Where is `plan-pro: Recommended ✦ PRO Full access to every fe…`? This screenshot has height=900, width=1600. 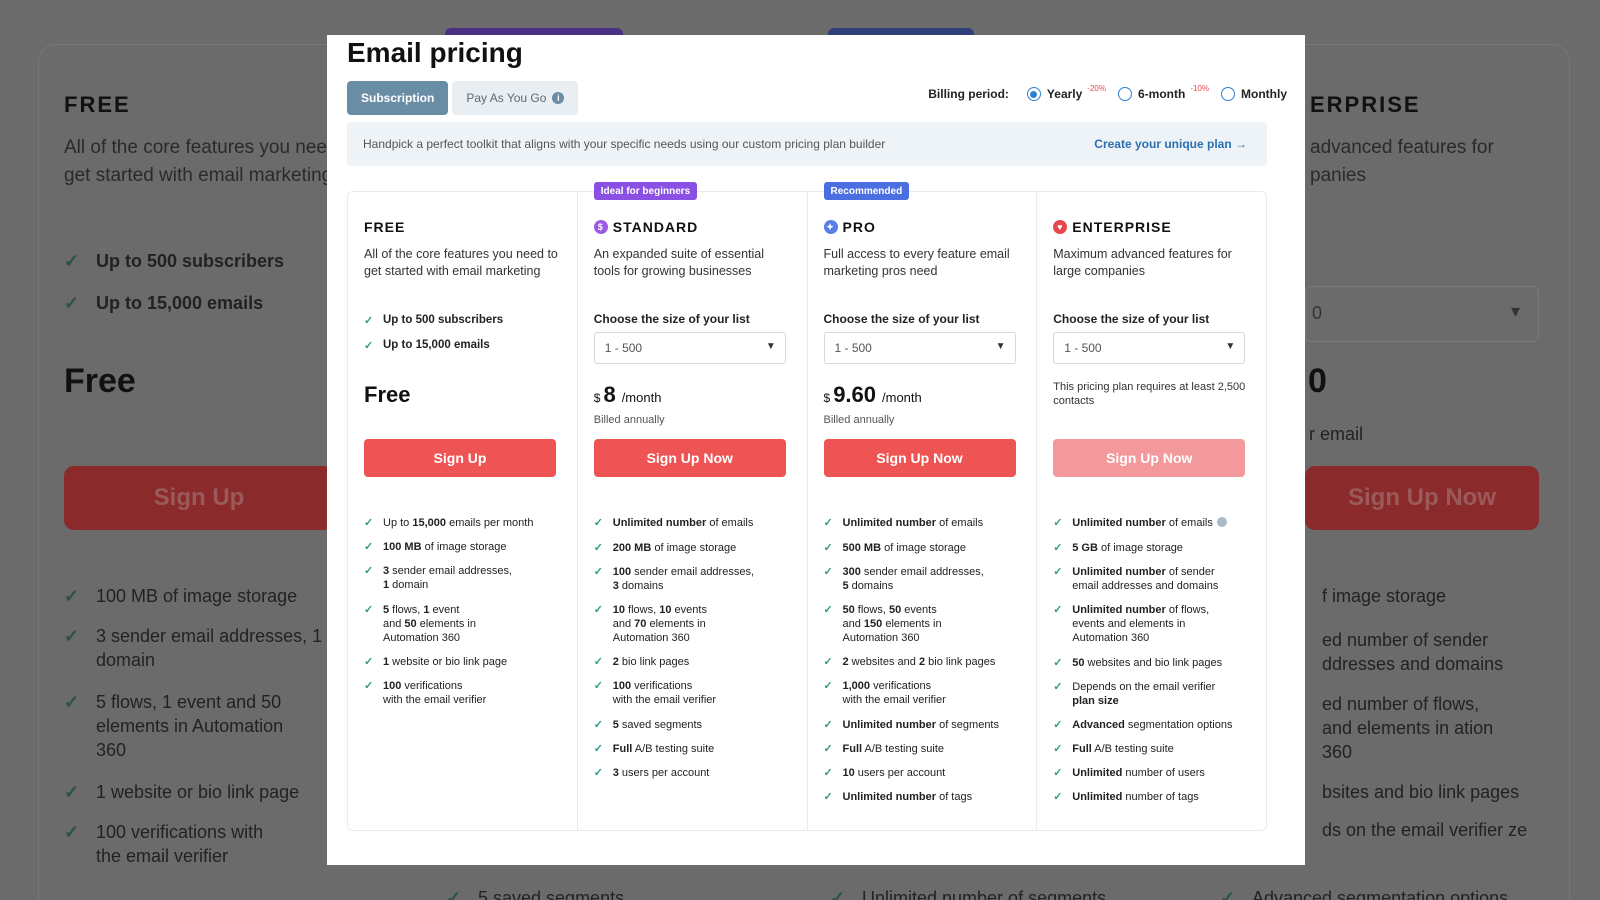
plan-pro: Recommended ✦ PRO Full access to every fe… is located at coordinates (923, 506).